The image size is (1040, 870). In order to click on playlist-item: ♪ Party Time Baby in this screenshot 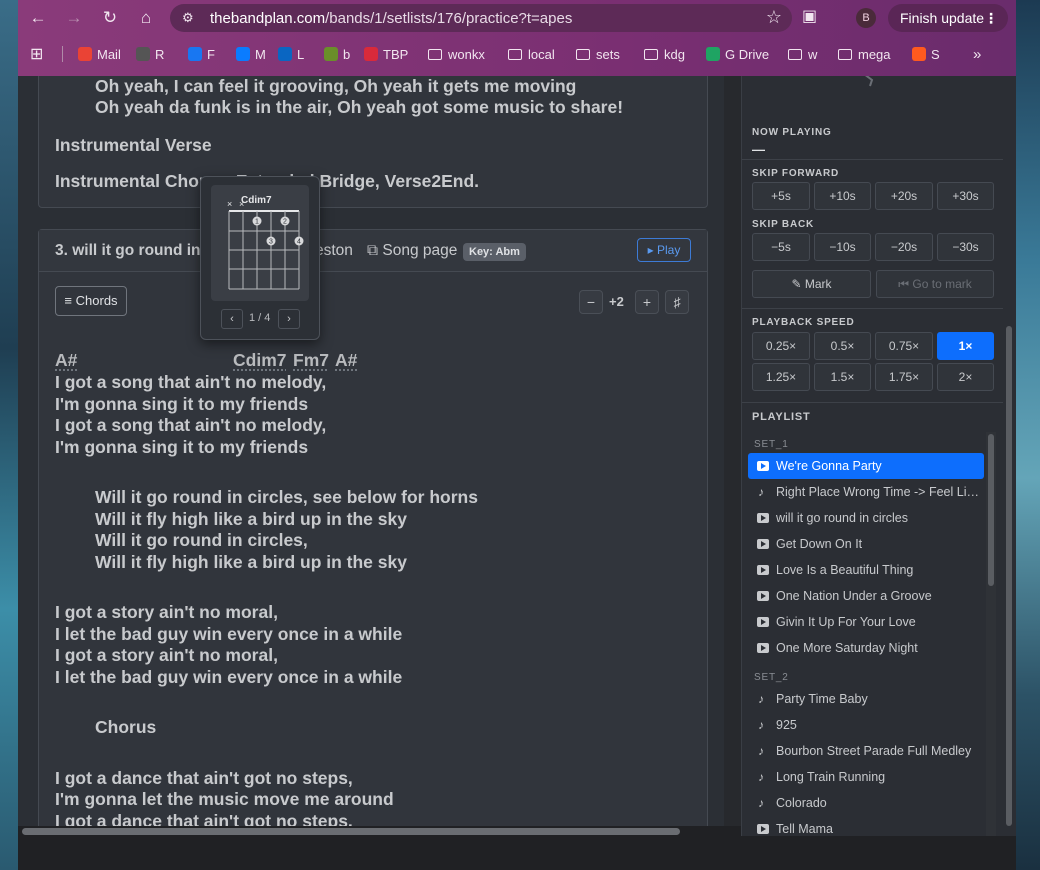, I will do `click(866, 699)`.